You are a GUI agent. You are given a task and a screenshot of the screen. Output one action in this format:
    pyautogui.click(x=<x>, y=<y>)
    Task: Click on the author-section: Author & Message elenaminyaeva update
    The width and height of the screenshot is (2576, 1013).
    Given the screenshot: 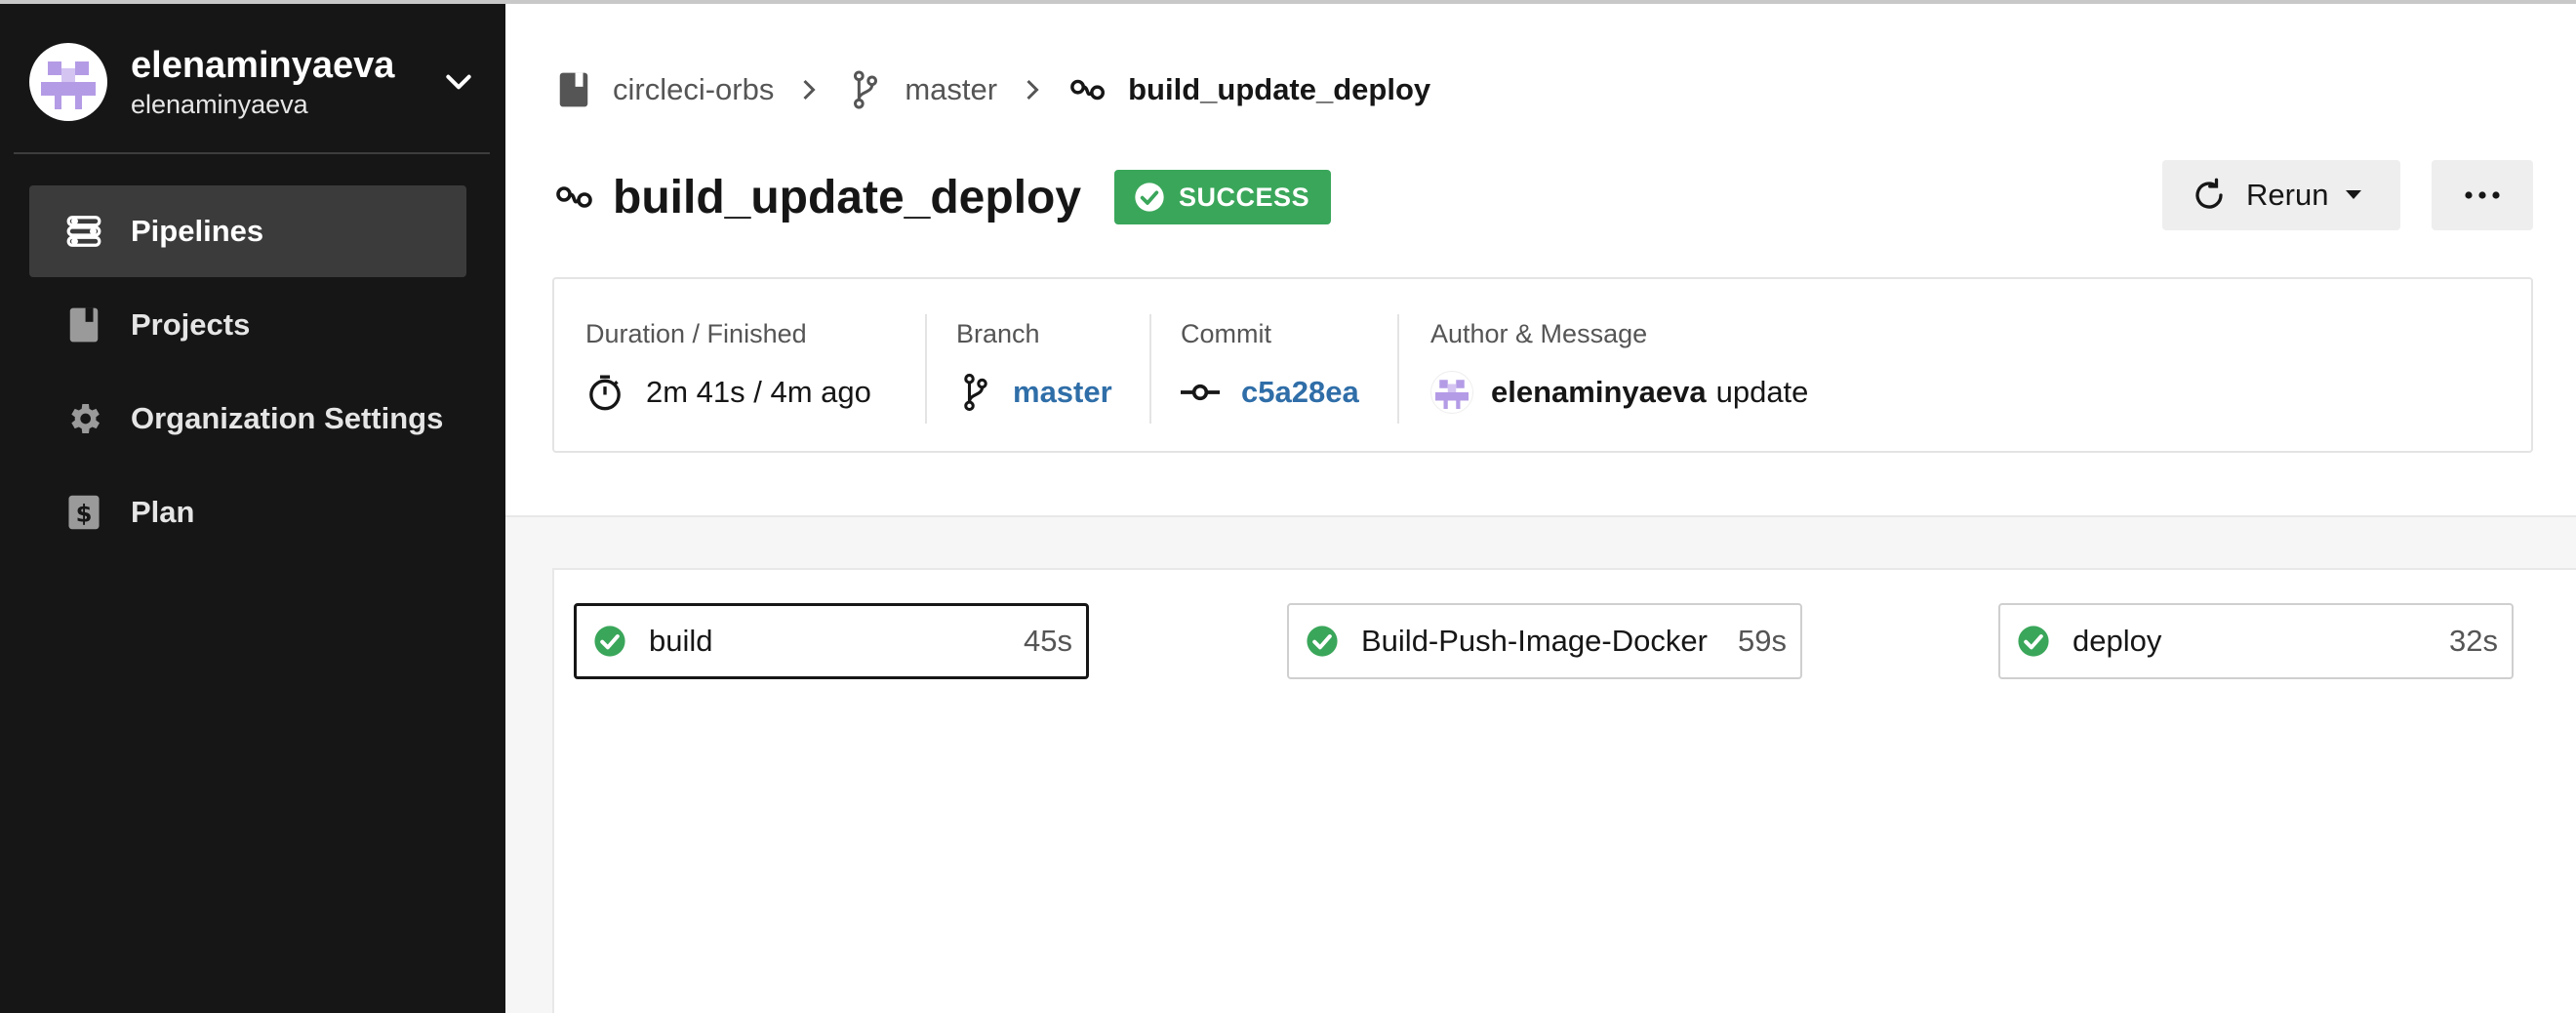 What is the action you would take?
    pyautogui.click(x=1964, y=365)
    